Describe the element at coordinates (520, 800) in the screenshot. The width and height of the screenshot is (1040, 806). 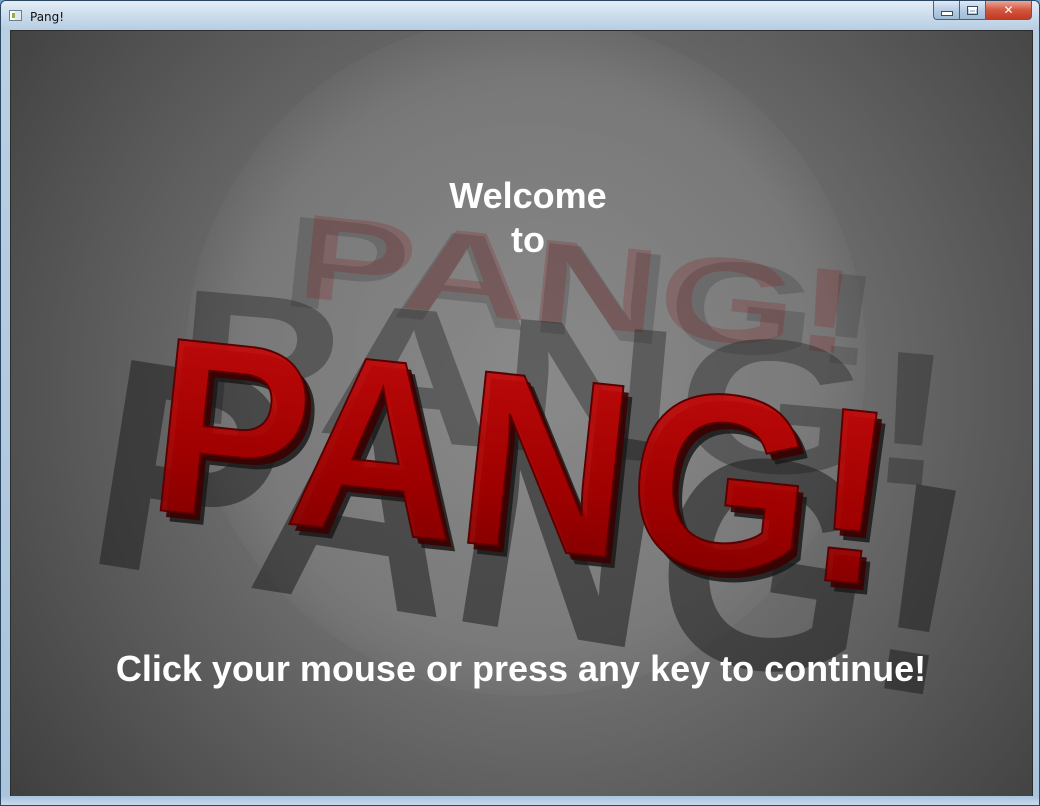
I see `window-bottom-border` at that location.